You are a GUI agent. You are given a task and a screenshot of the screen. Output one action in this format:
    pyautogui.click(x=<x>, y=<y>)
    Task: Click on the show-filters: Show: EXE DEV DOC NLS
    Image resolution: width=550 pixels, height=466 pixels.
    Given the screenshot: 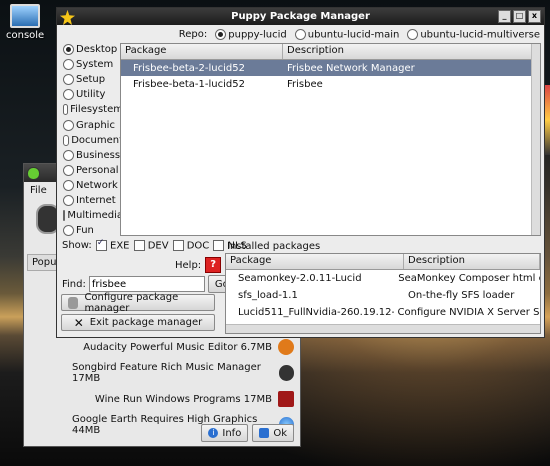 What is the action you would take?
    pyautogui.click(x=154, y=245)
    